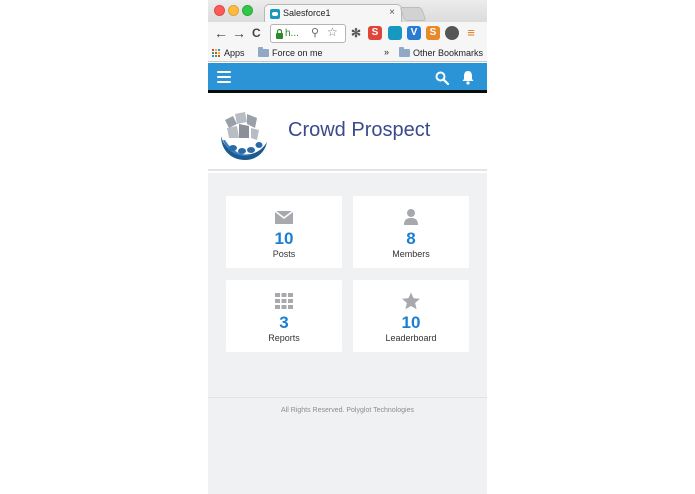 Image resolution: width=695 pixels, height=494 pixels. I want to click on minimize-window-button, so click(233, 10).